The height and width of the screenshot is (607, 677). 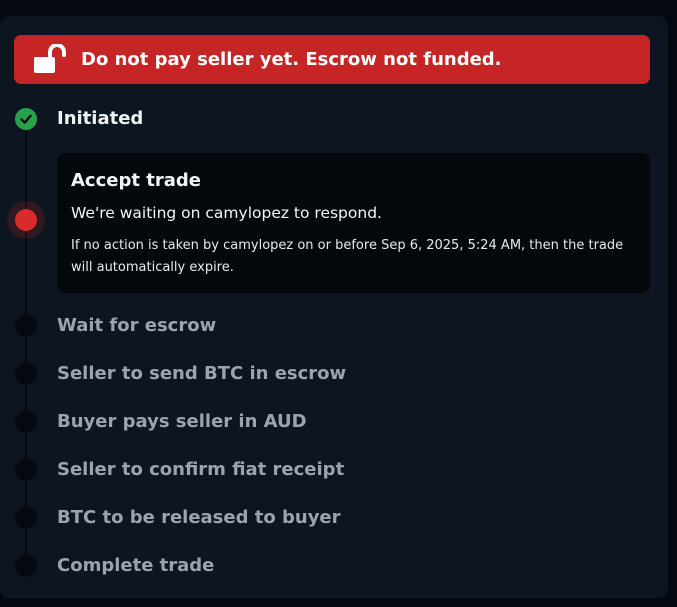 I want to click on step-seller-confirm-label: Seller to confirm fiat receipt, so click(x=201, y=469).